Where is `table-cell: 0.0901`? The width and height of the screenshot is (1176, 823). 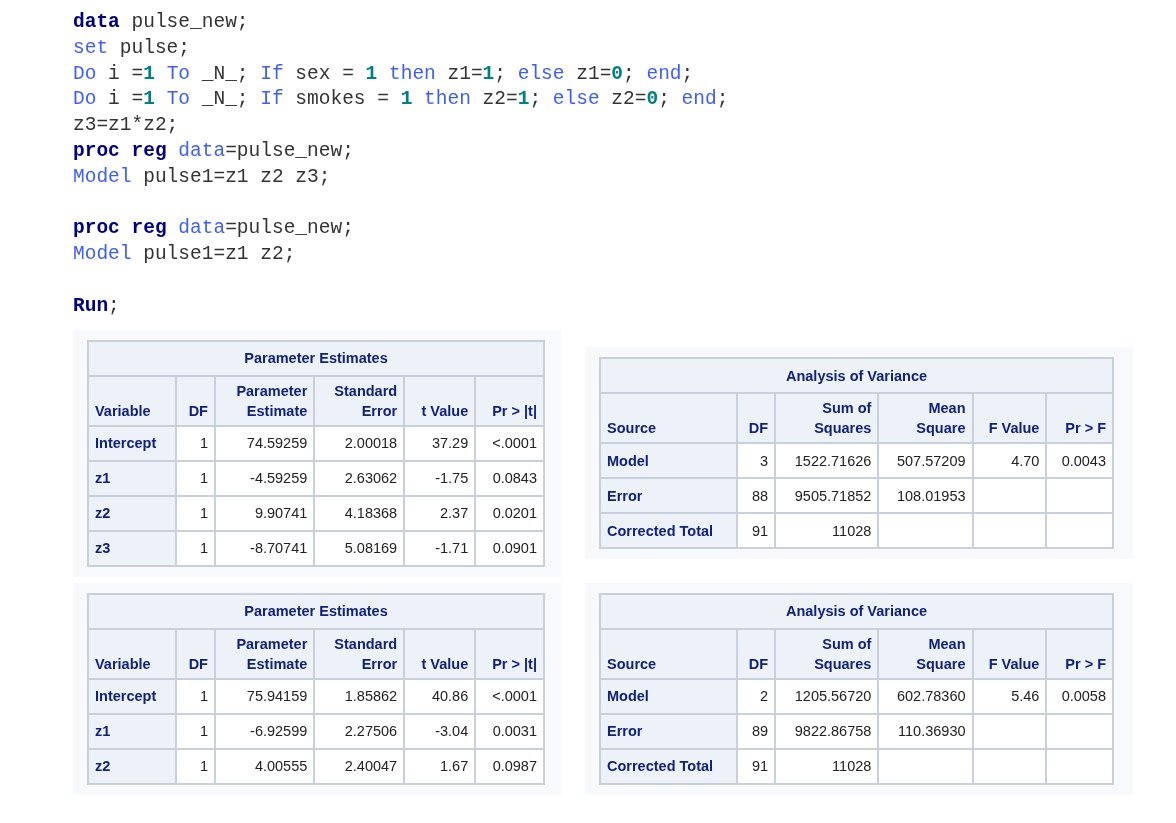
table-cell: 0.0901 is located at coordinates (509, 548).